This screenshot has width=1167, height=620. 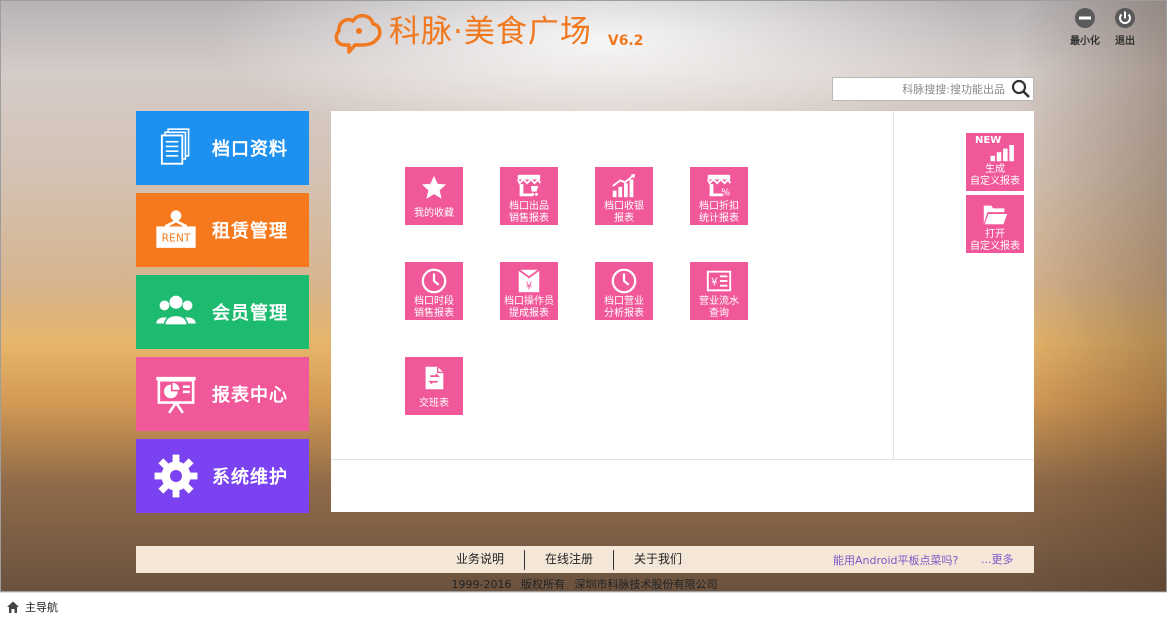 What do you see at coordinates (358, 34) in the screenshot?
I see `cloud-logo-icon` at bounding box center [358, 34].